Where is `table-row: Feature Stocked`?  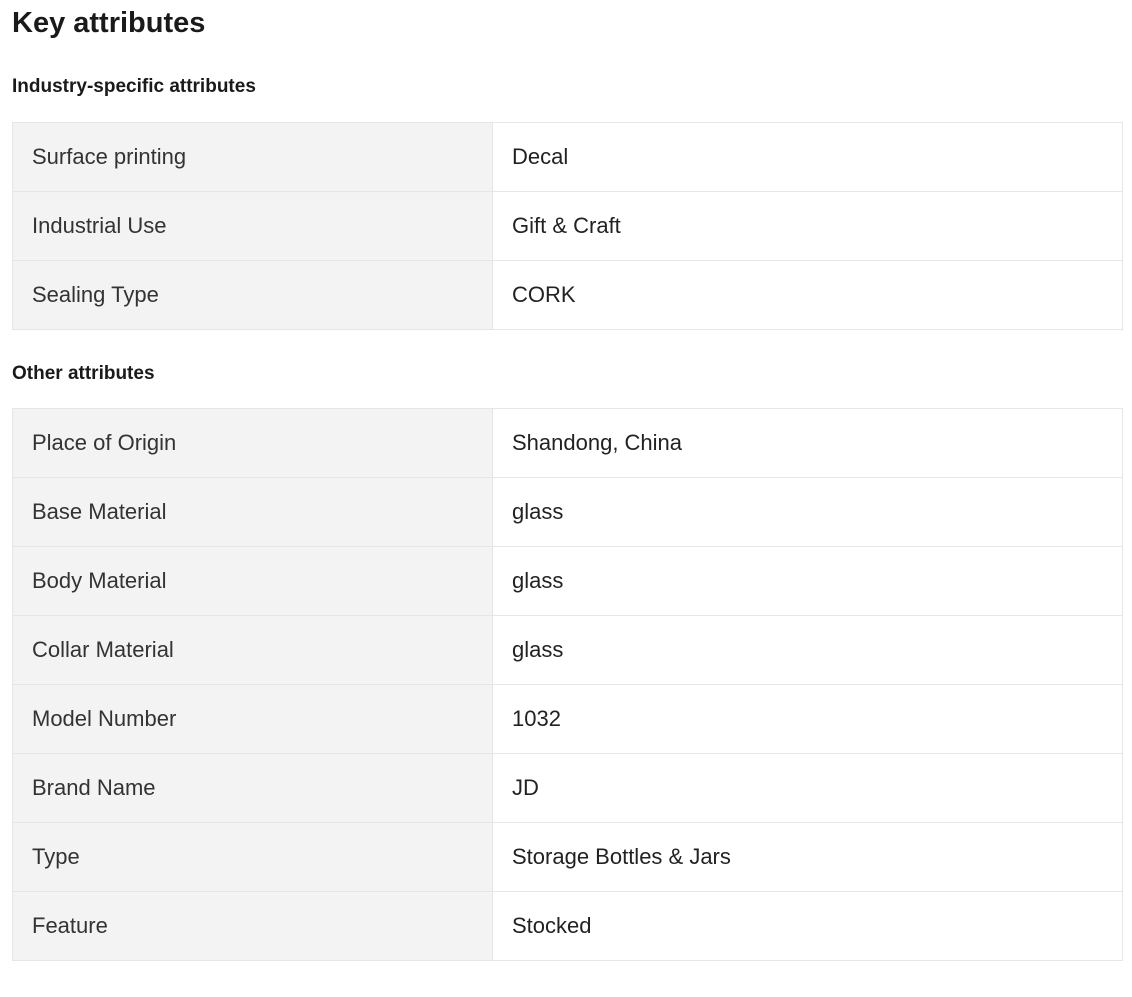 table-row: Feature Stocked is located at coordinates (567, 926).